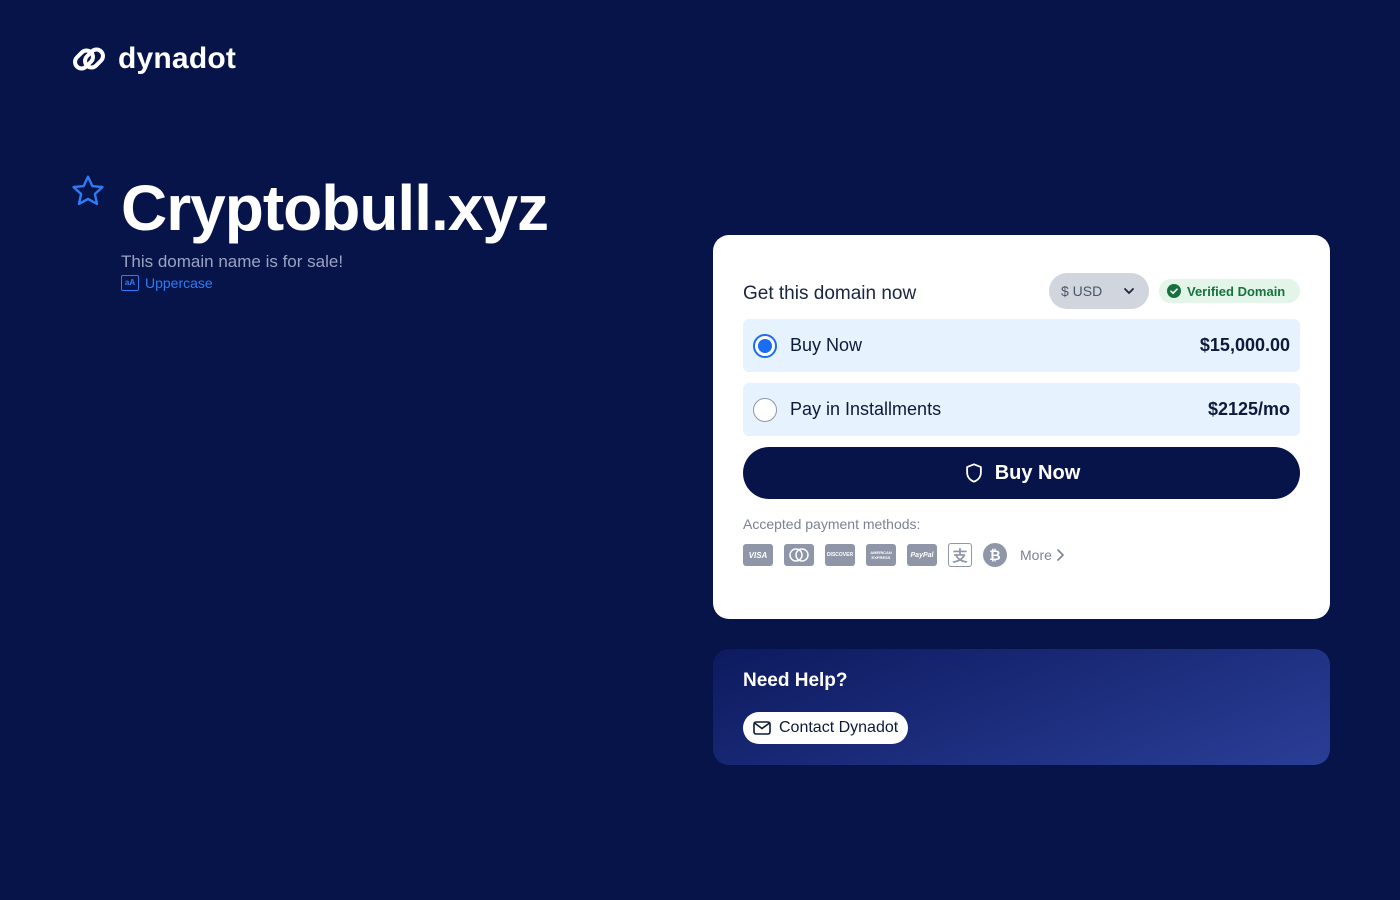 This screenshot has width=1400, height=900. What do you see at coordinates (1060, 555) in the screenshot?
I see `chevron-right-icon` at bounding box center [1060, 555].